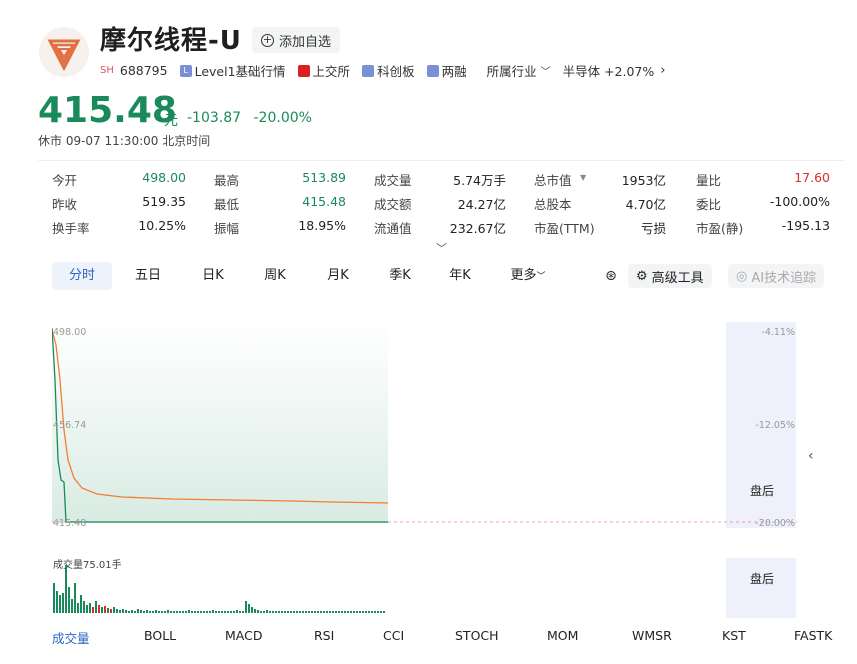  What do you see at coordinates (65, 180) in the screenshot?
I see `quote-label: 今开` at bounding box center [65, 180].